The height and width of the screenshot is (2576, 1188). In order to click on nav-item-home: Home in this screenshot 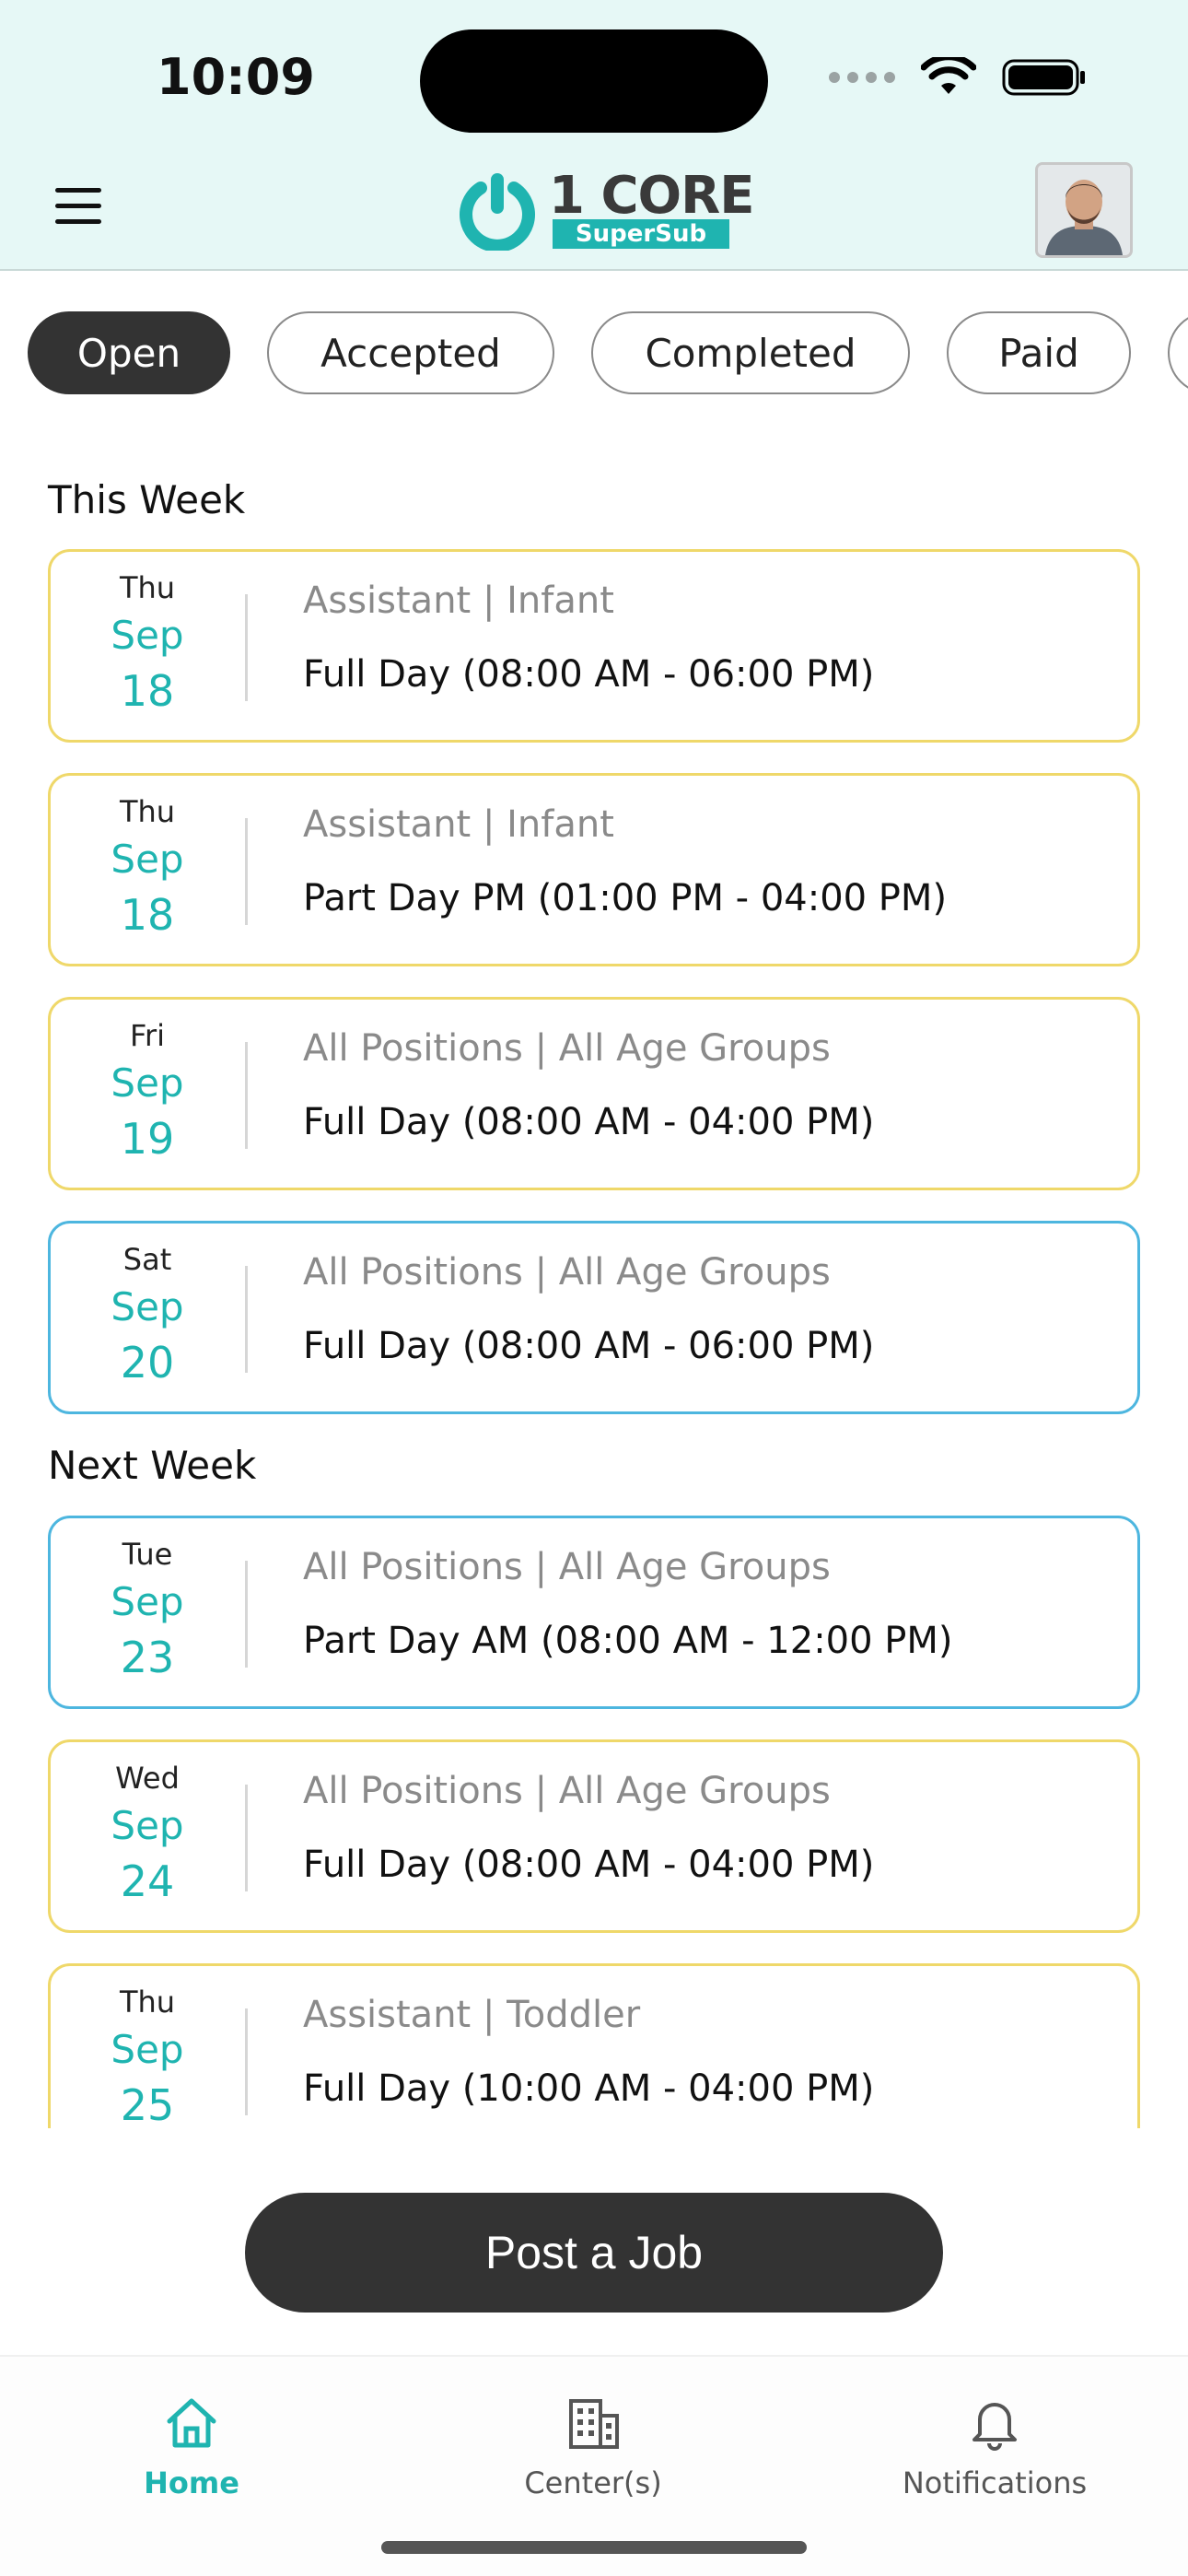, I will do `click(191, 2447)`.